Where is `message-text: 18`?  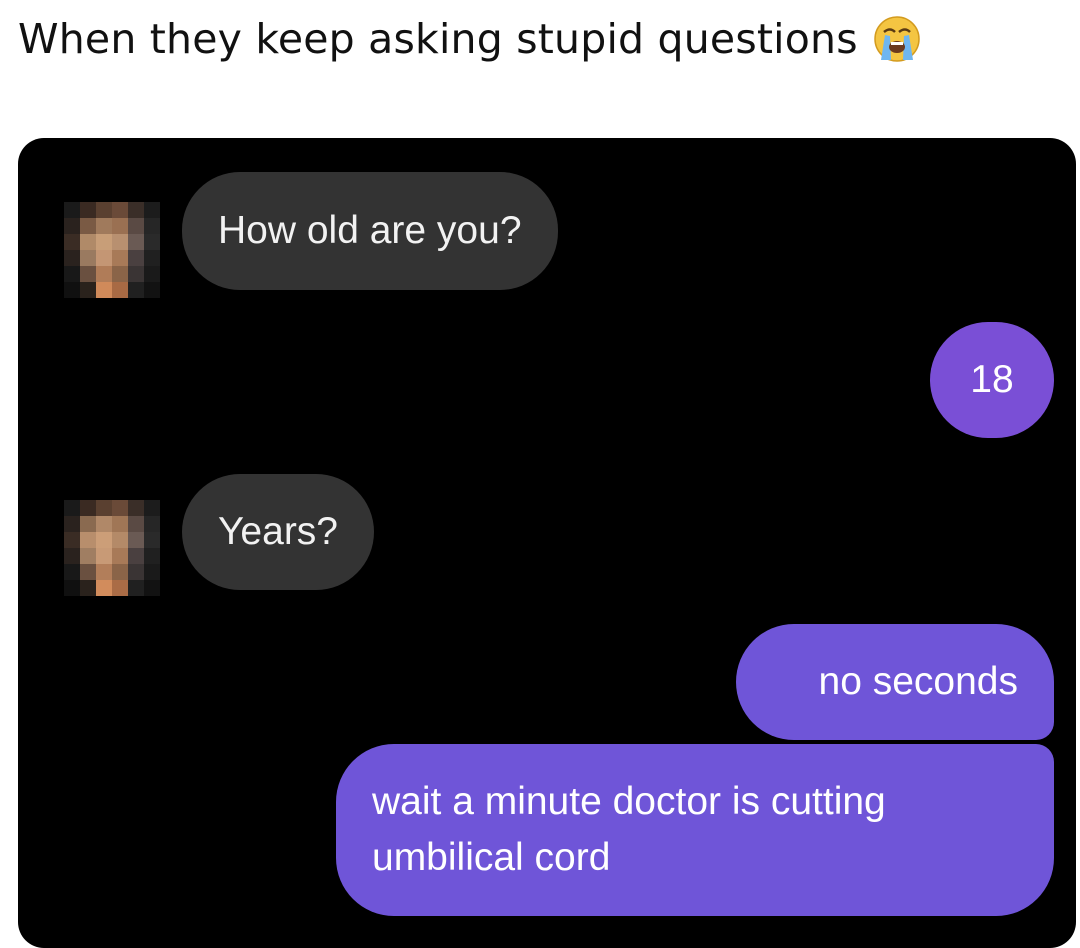
message-text: 18 is located at coordinates (992, 379).